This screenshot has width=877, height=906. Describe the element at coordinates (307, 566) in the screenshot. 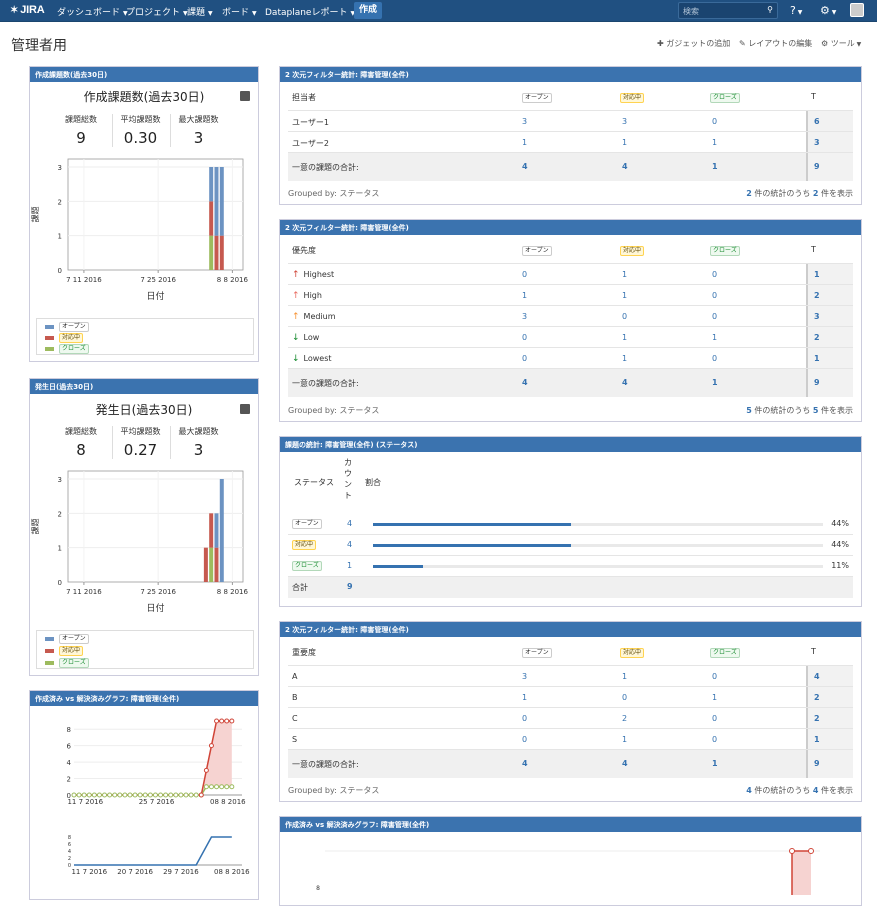

I see `status-lozenge: クローズ` at that location.